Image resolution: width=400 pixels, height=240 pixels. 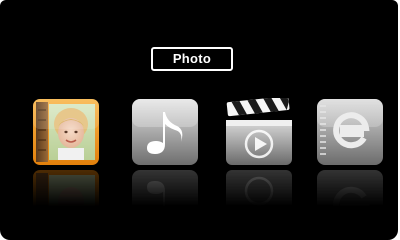 What do you see at coordinates (165, 203) in the screenshot?
I see `music-note-icon-reflection` at bounding box center [165, 203].